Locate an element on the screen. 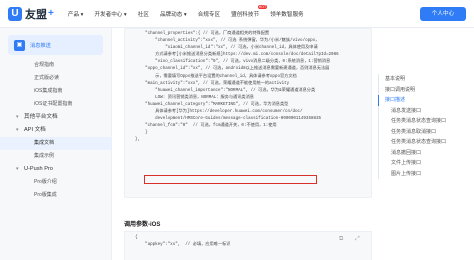  sidebar-header: ▣ 消息推送 is located at coordinates (55, 45).